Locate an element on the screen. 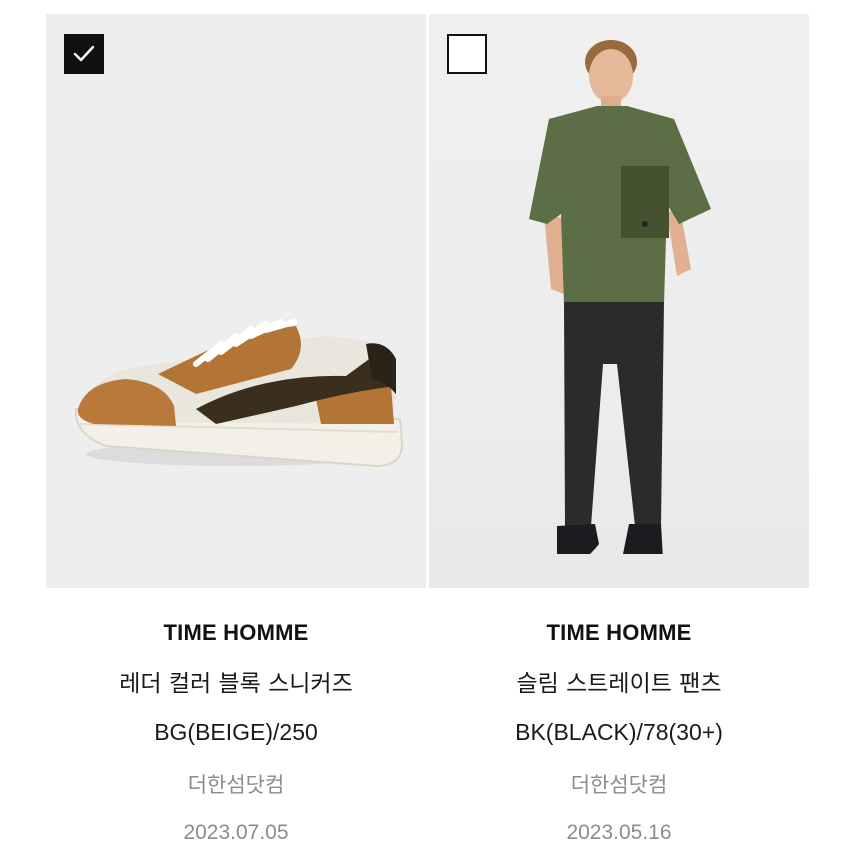 The image size is (856, 856). purchase-date: 2023.05.16 is located at coordinates (619, 832).